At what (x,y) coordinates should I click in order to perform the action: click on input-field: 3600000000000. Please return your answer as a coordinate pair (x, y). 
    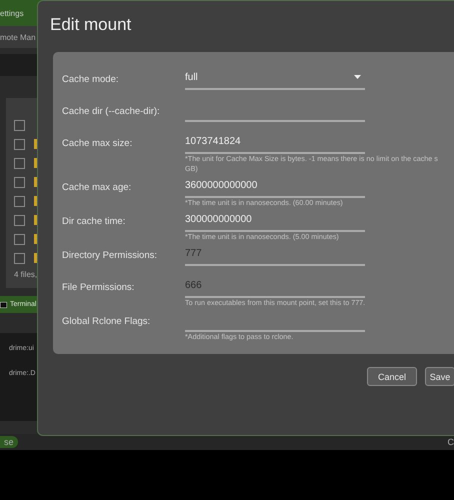
    Looking at the image, I should click on (275, 186).